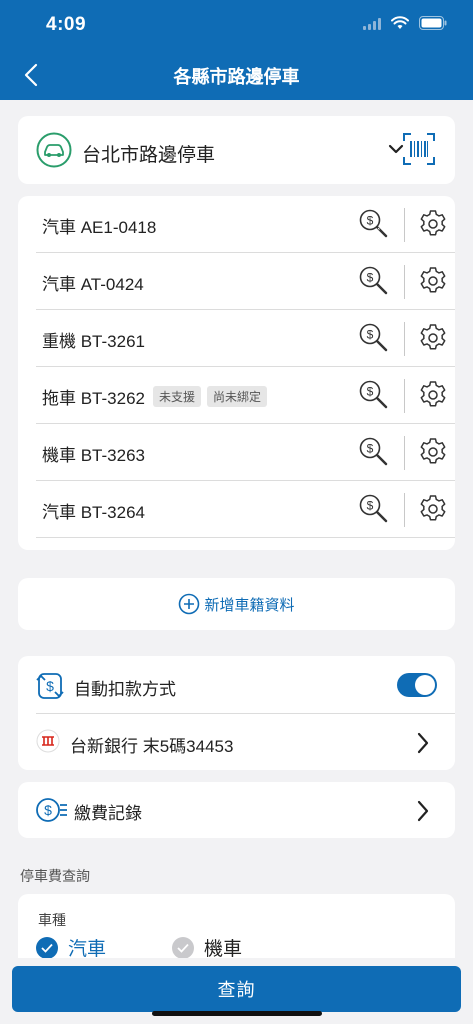 Image resolution: width=473 pixels, height=1024 pixels. Describe the element at coordinates (66, 24) in the screenshot. I see `status-time: 4:09` at that location.